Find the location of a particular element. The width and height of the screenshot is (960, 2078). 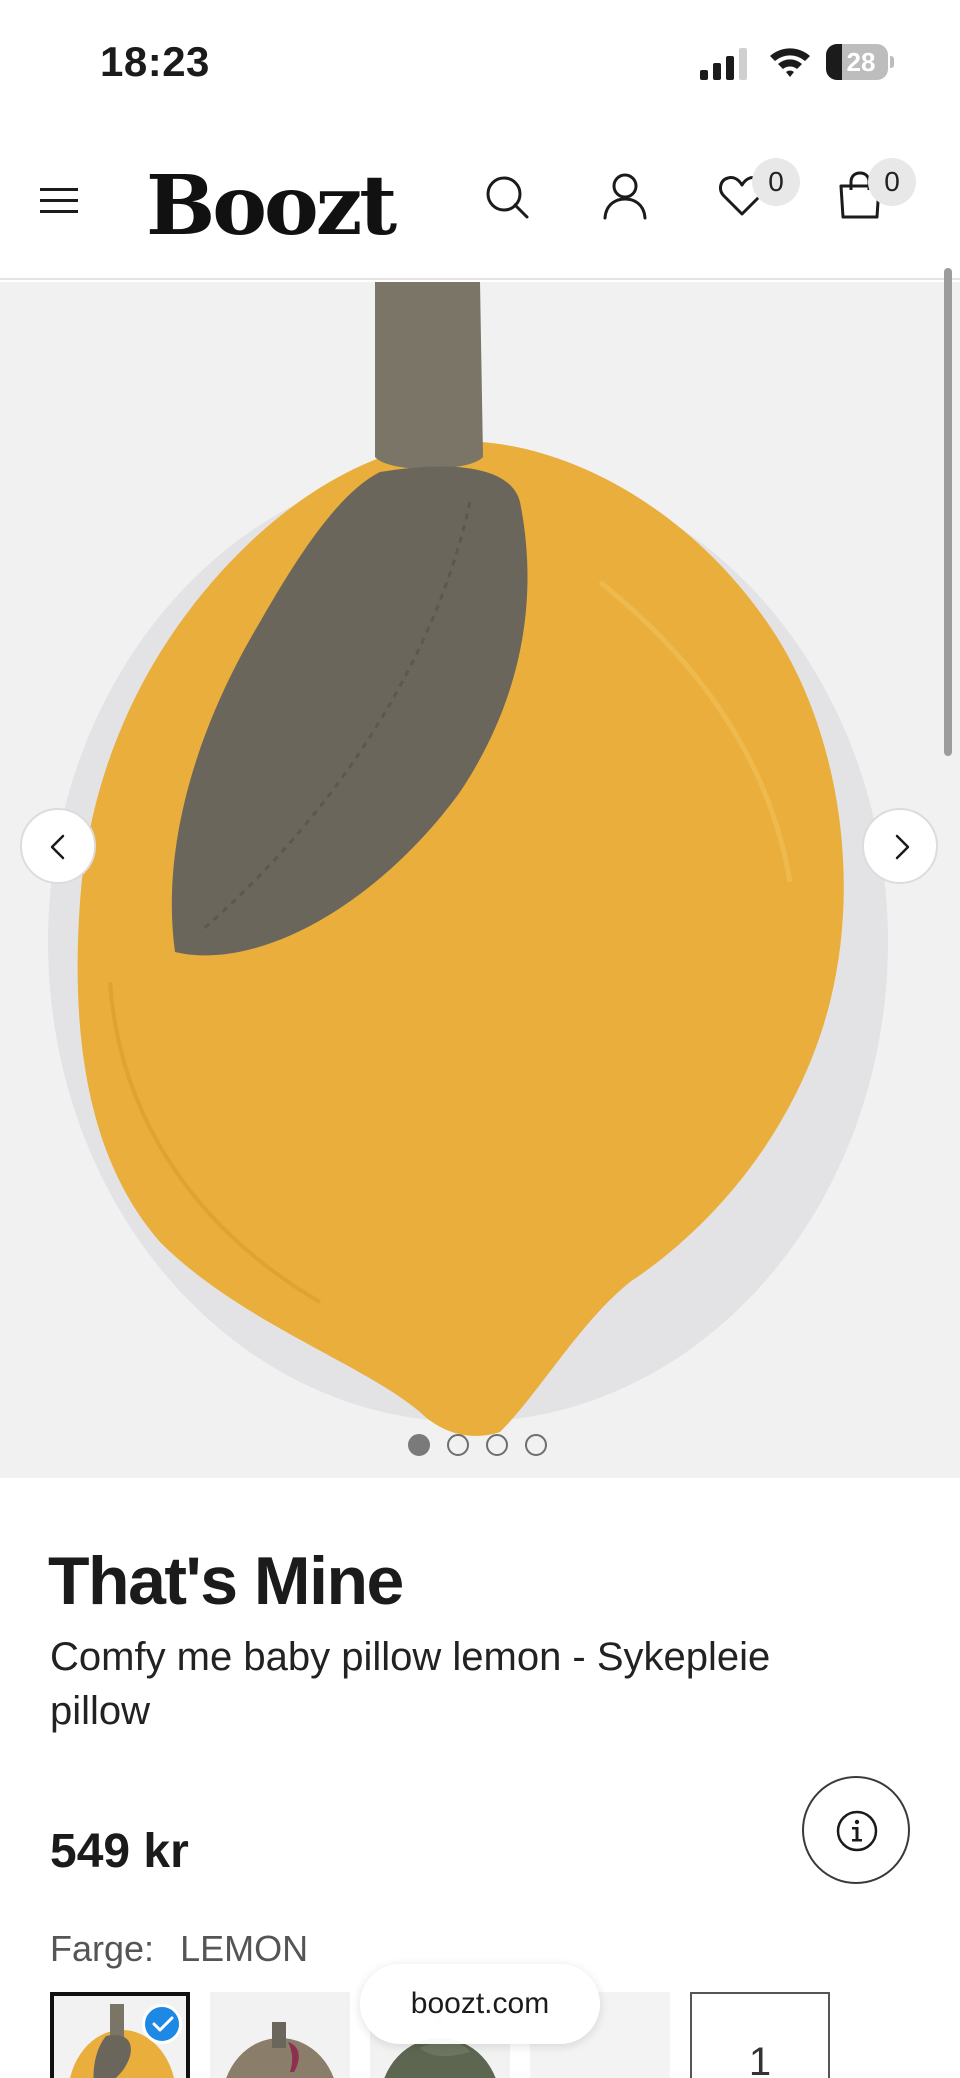

chevron-right-icon is located at coordinates (902, 847).